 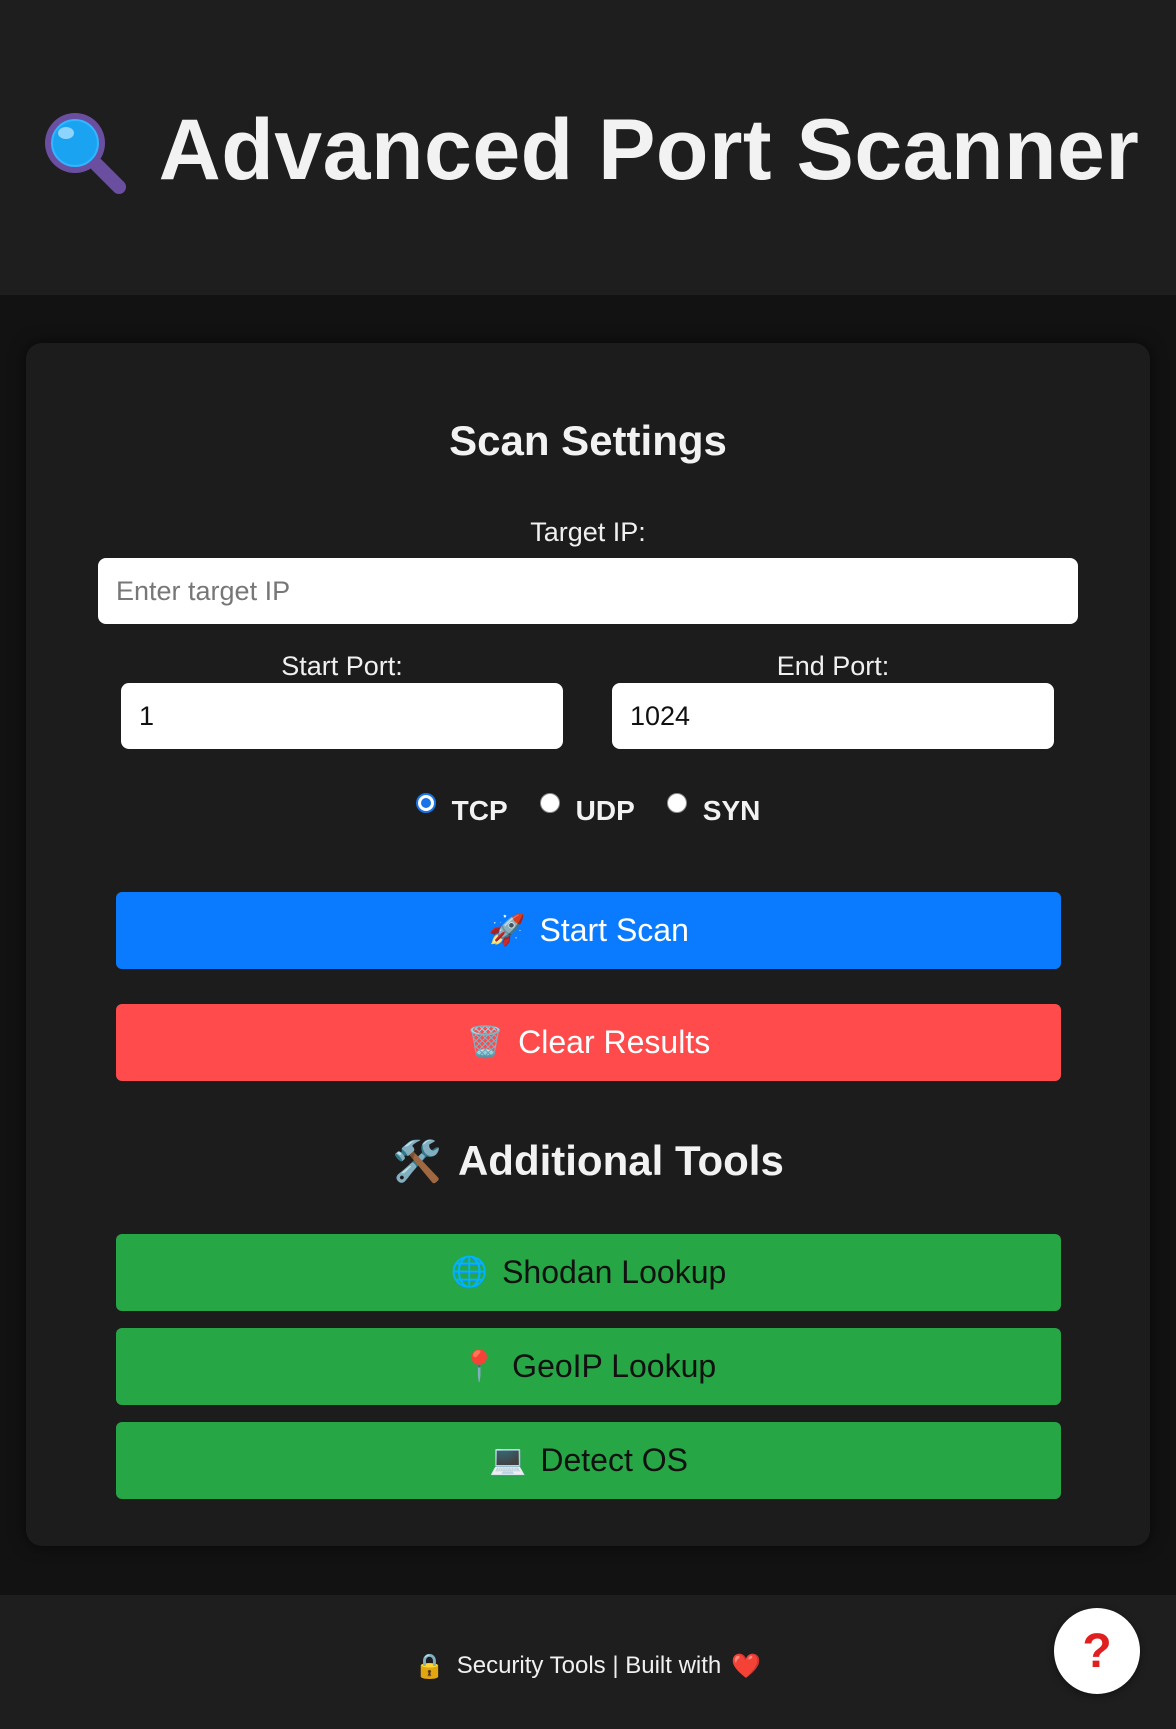 What do you see at coordinates (85, 153) in the screenshot?
I see `magnifying-glass-icon` at bounding box center [85, 153].